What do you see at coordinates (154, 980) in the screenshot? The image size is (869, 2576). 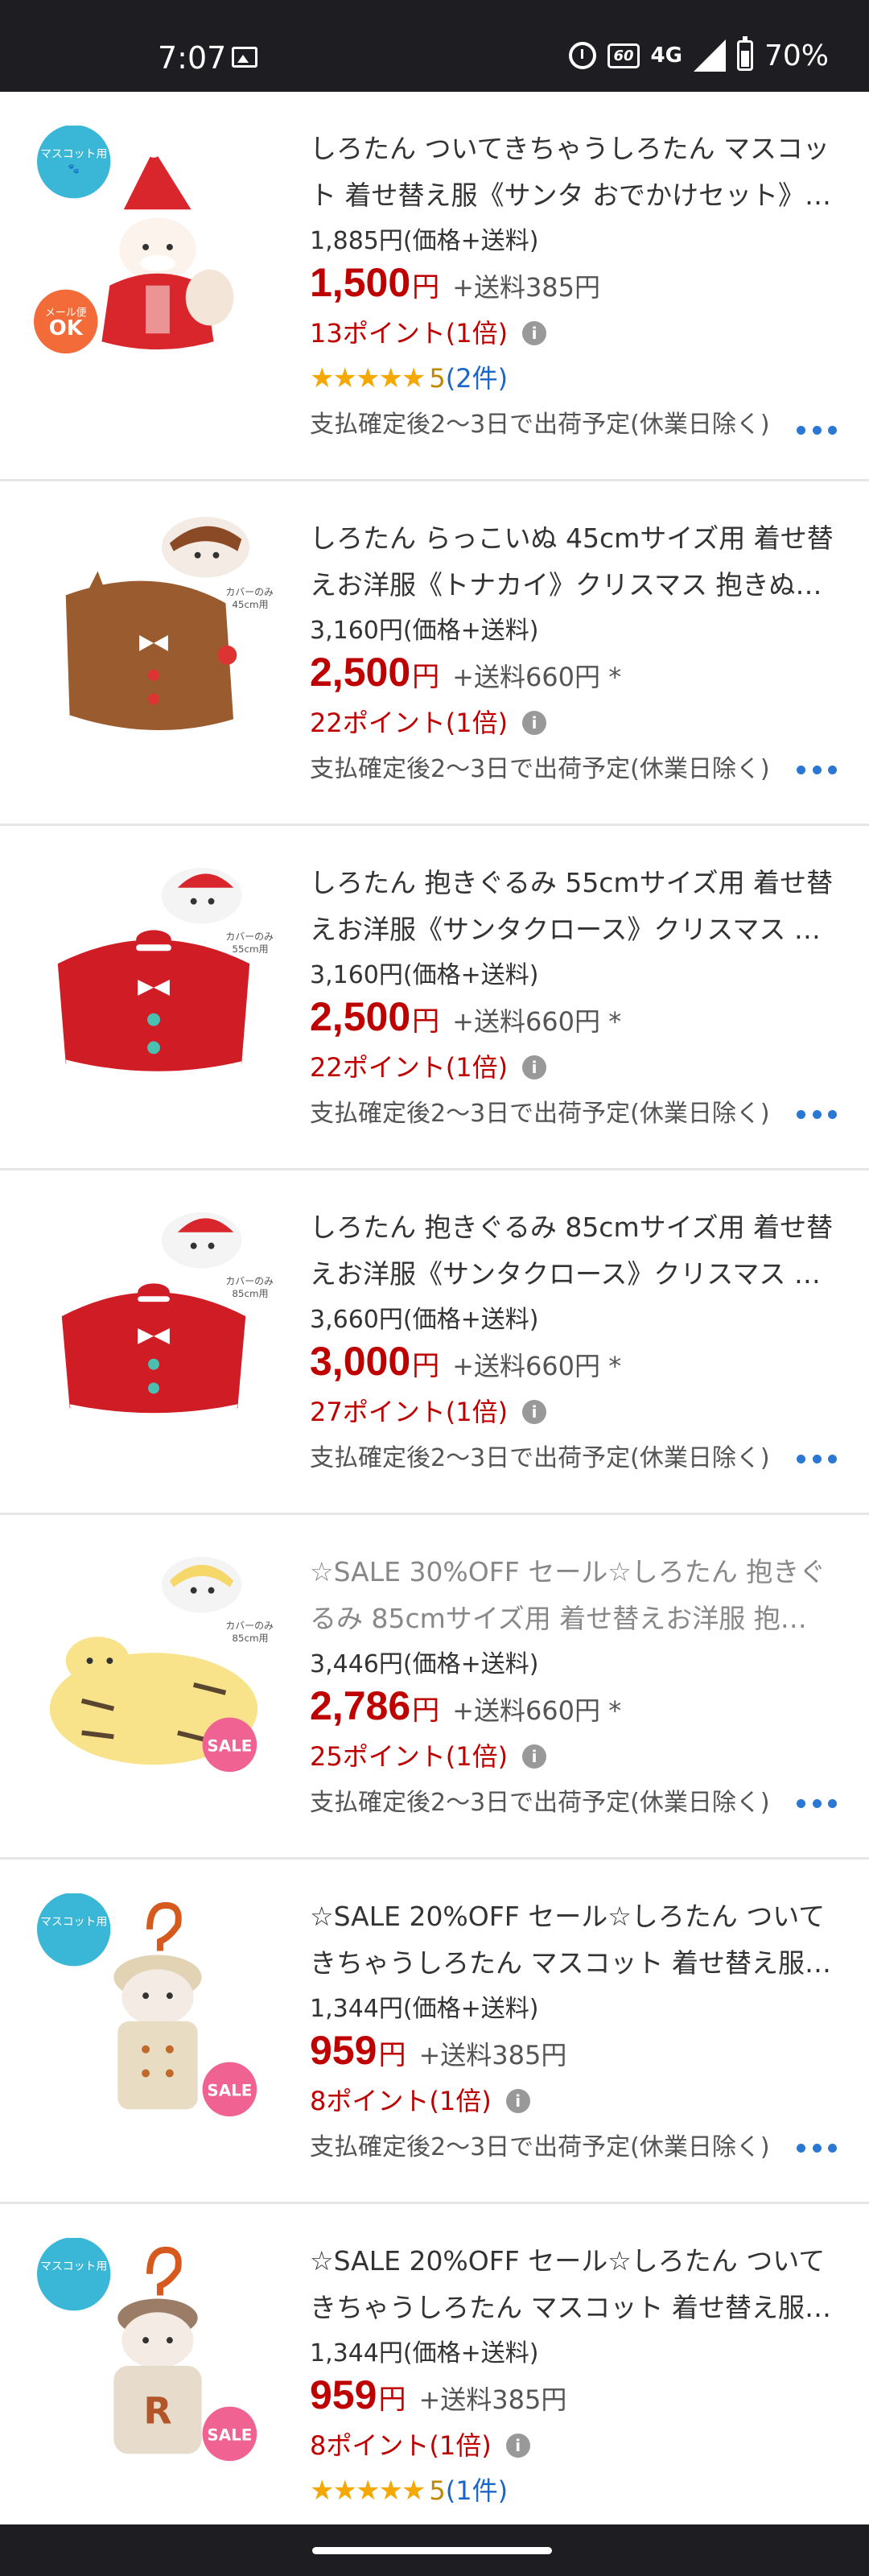 I see `product-thumbnail: カバーのみ 55cm用` at bounding box center [154, 980].